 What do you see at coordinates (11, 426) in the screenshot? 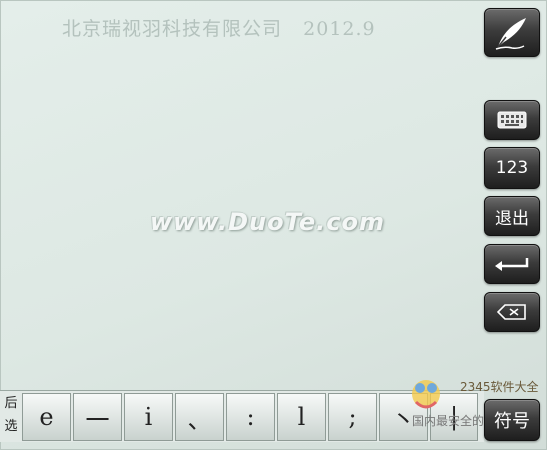
I see `select-label: 选` at bounding box center [11, 426].